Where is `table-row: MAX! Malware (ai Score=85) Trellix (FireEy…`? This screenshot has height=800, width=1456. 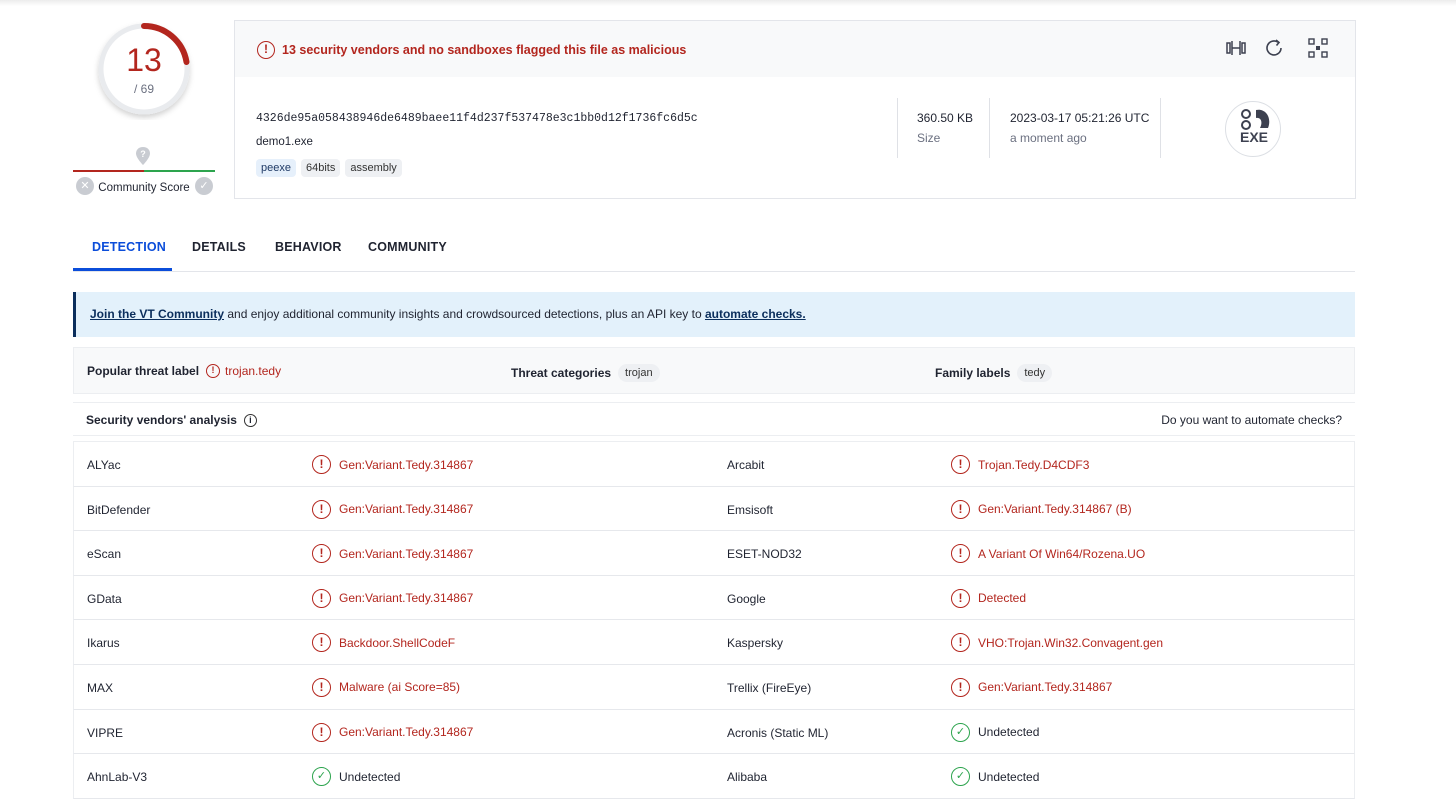
table-row: MAX! Malware (ai Score=85) Trellix (FireEy… is located at coordinates (714, 687).